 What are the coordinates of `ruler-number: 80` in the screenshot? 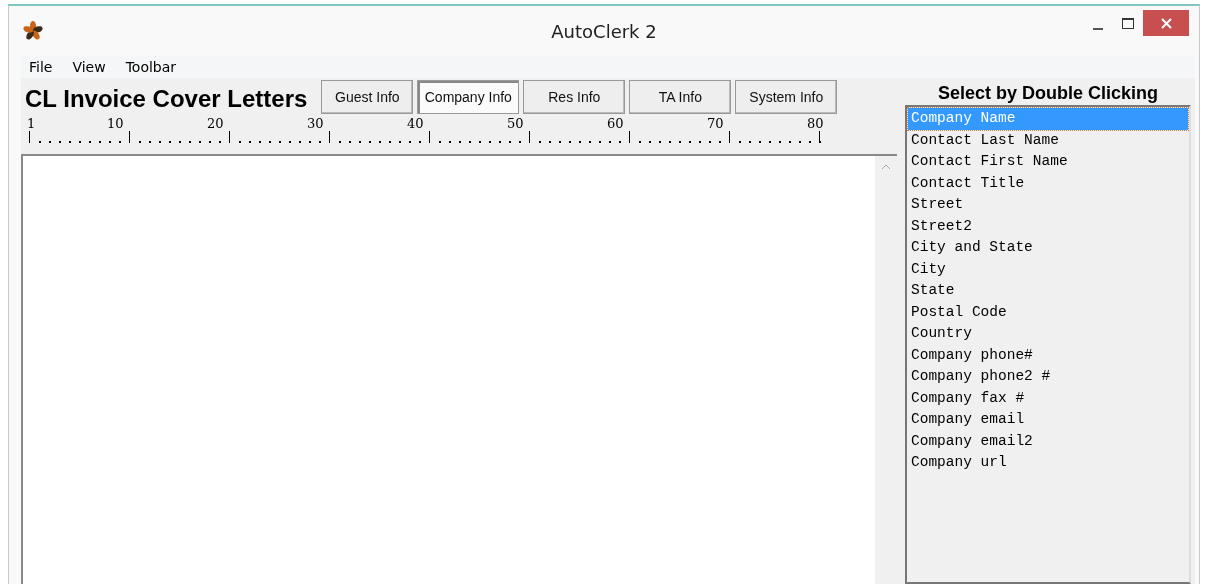 It's located at (816, 123).